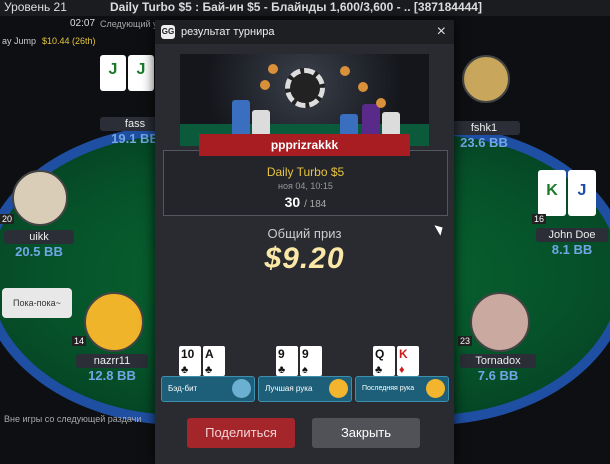  What do you see at coordinates (572, 249) in the screenshot?
I see `player-stack: 8.1 BB` at bounding box center [572, 249].